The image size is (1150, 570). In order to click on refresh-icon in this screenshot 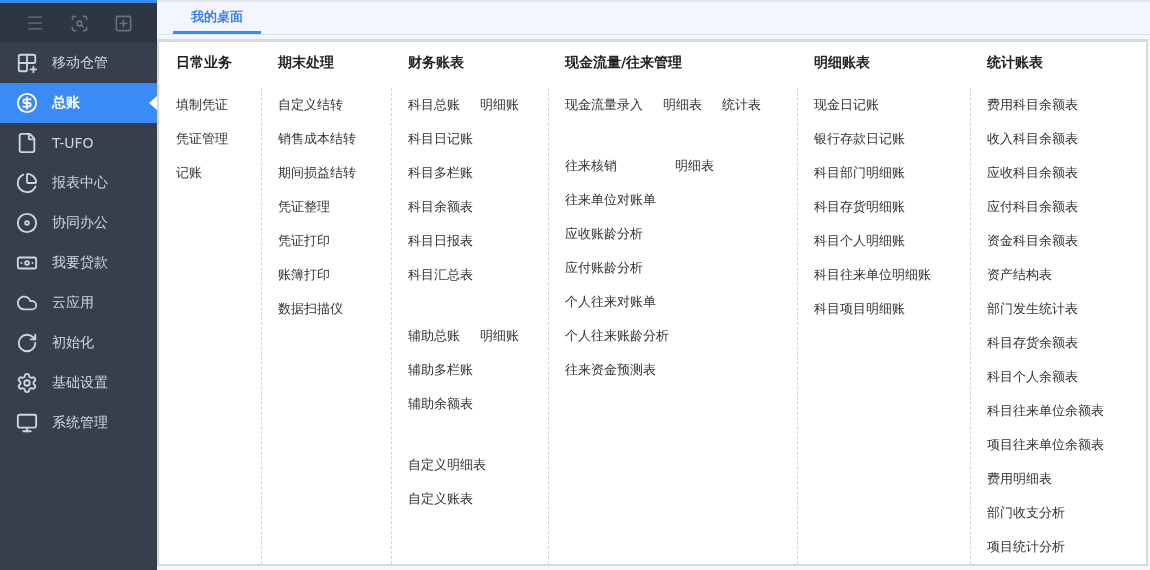, I will do `click(27, 343)`.